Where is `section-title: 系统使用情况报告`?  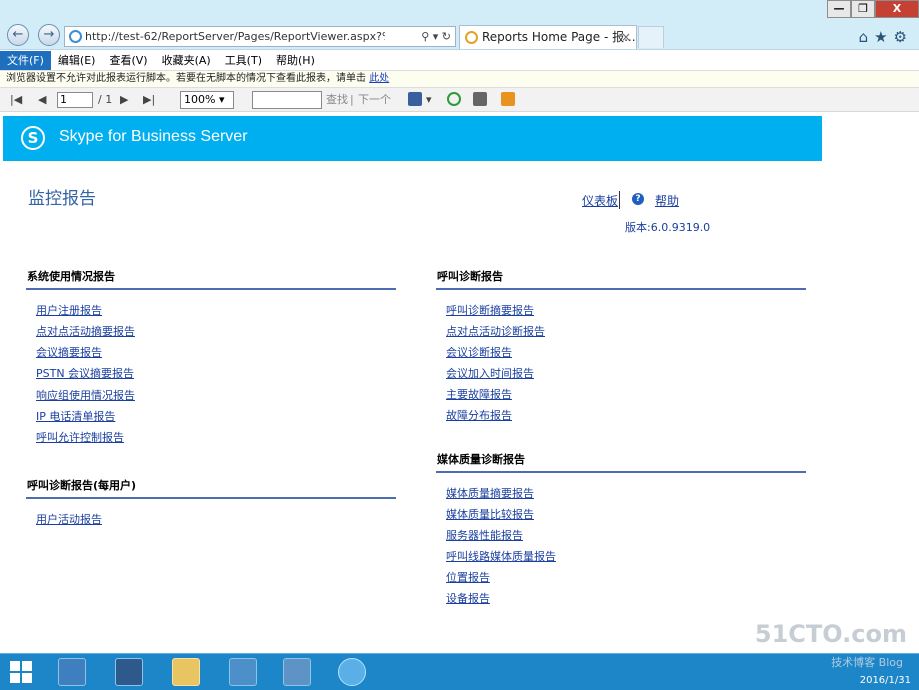
section-title: 系统使用情况报告 is located at coordinates (211, 279).